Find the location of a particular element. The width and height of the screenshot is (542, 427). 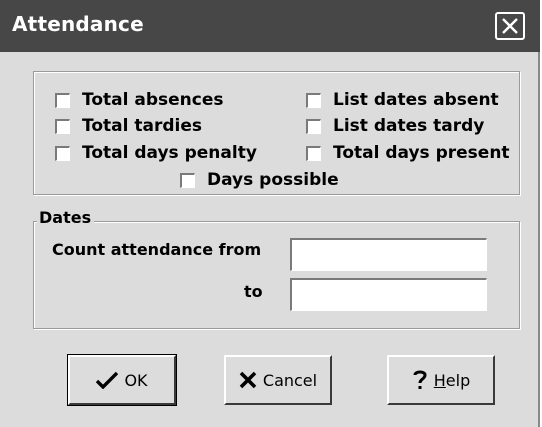

checkbox-days-possible: Days possible is located at coordinates (259, 180).